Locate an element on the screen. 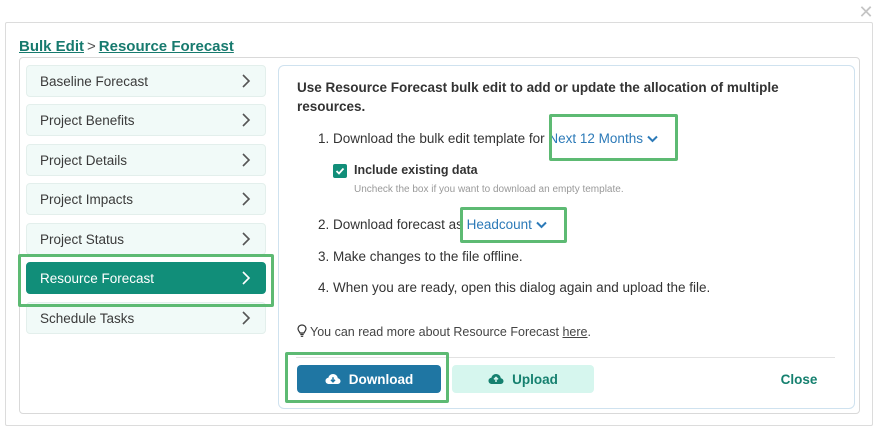 This screenshot has height=432, width=878. info-suffix: . is located at coordinates (589, 332).